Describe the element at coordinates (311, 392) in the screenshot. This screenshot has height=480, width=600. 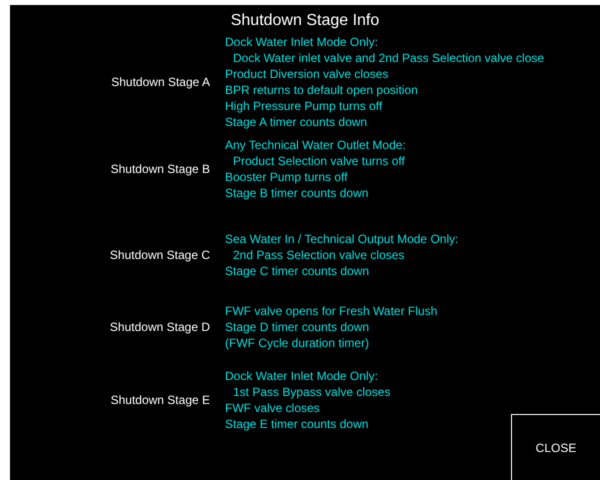
I see `stage-description-line: 1st Pass Bypass valve closes` at that location.